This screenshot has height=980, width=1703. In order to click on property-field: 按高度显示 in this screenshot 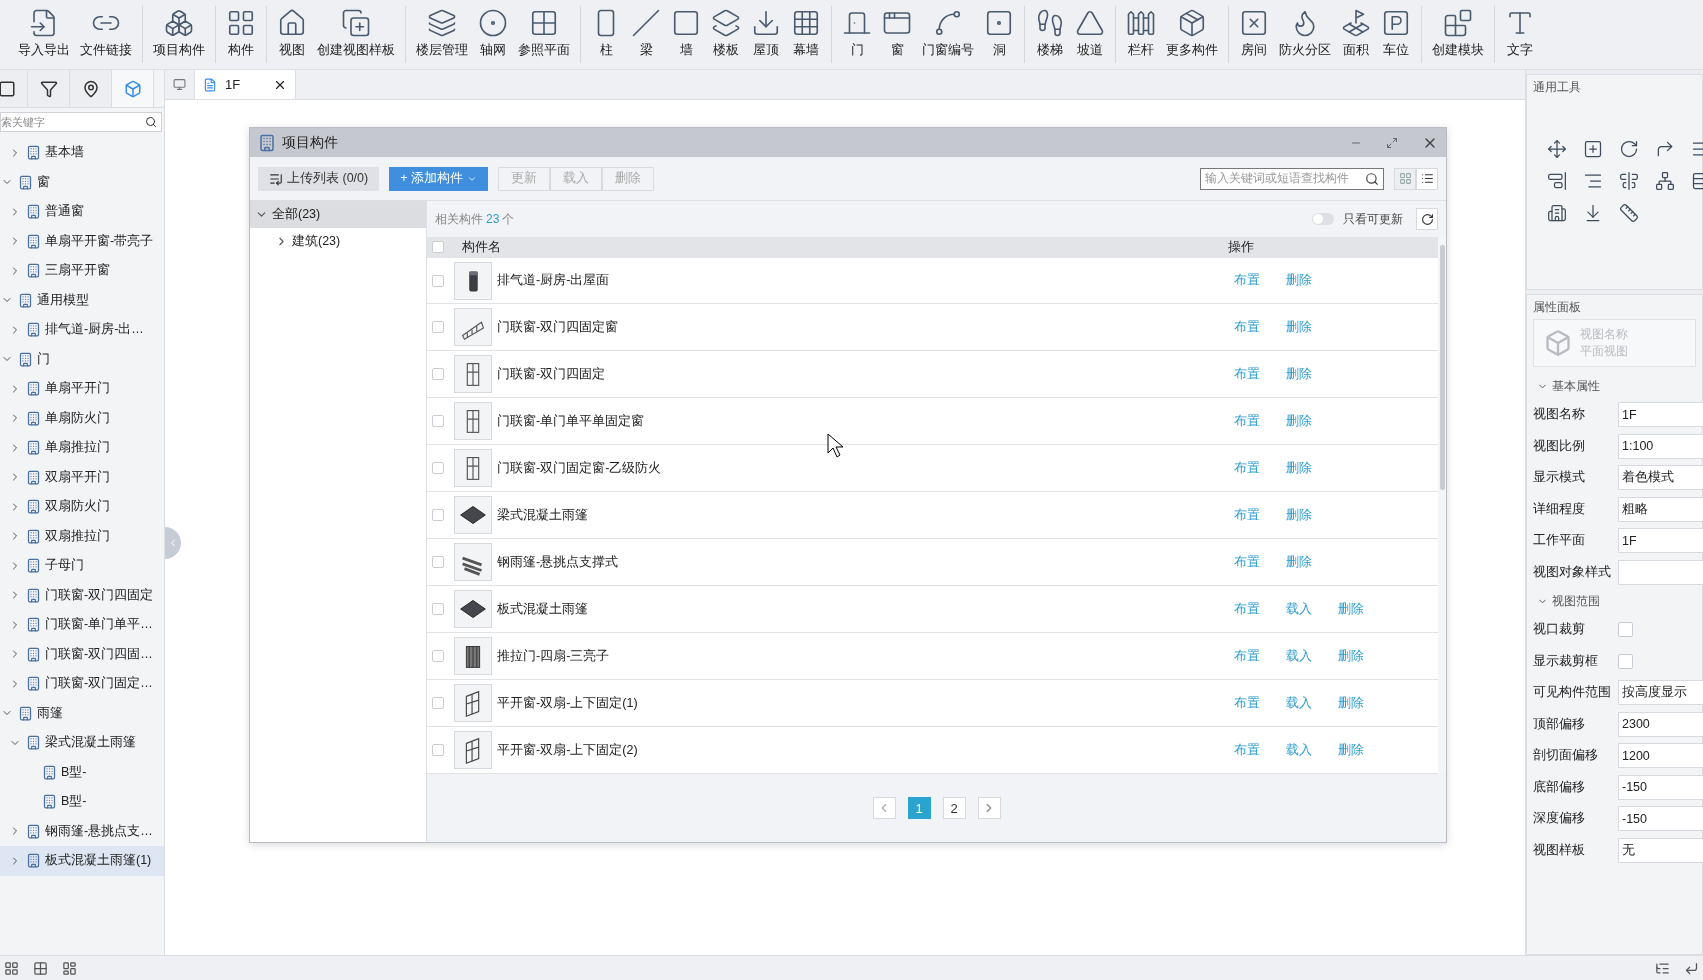, I will do `click(1660, 693)`.